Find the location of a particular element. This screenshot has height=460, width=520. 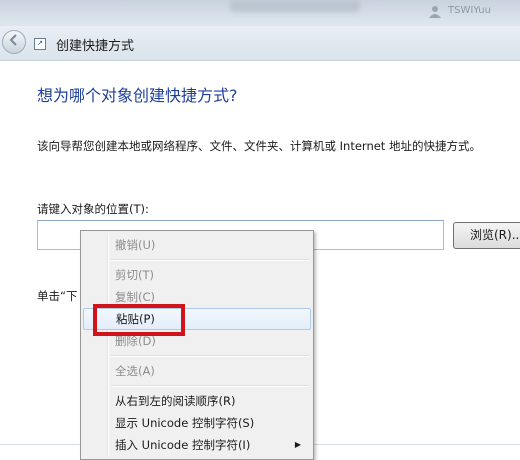

shortcut-icon: ↗ is located at coordinates (40, 44).